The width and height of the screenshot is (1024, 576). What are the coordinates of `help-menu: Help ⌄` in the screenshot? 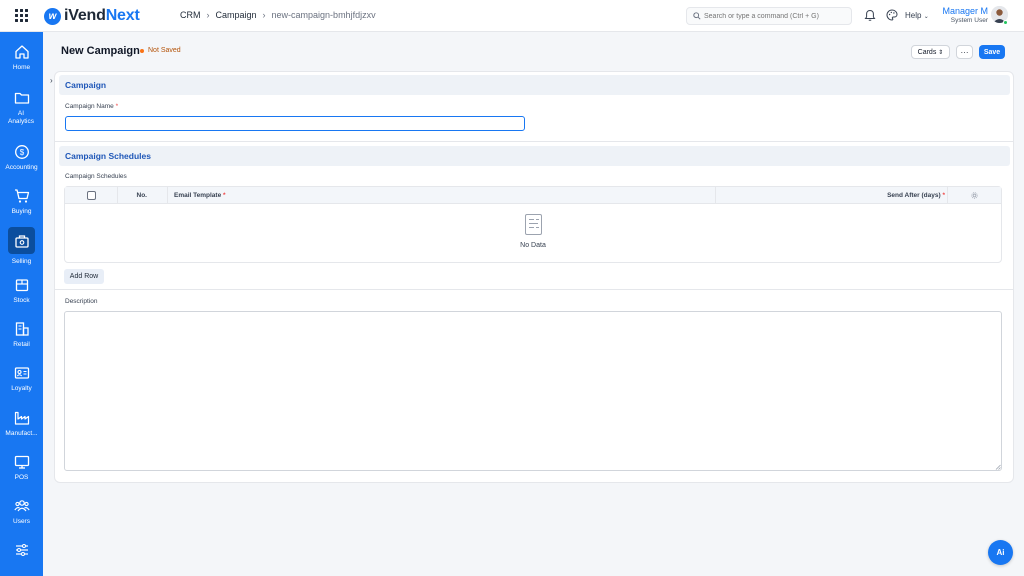 It's located at (917, 15).